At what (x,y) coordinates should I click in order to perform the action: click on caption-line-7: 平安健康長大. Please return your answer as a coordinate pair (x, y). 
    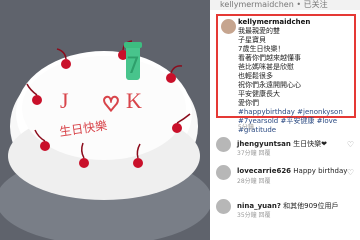
    Looking at the image, I should click on (259, 94).